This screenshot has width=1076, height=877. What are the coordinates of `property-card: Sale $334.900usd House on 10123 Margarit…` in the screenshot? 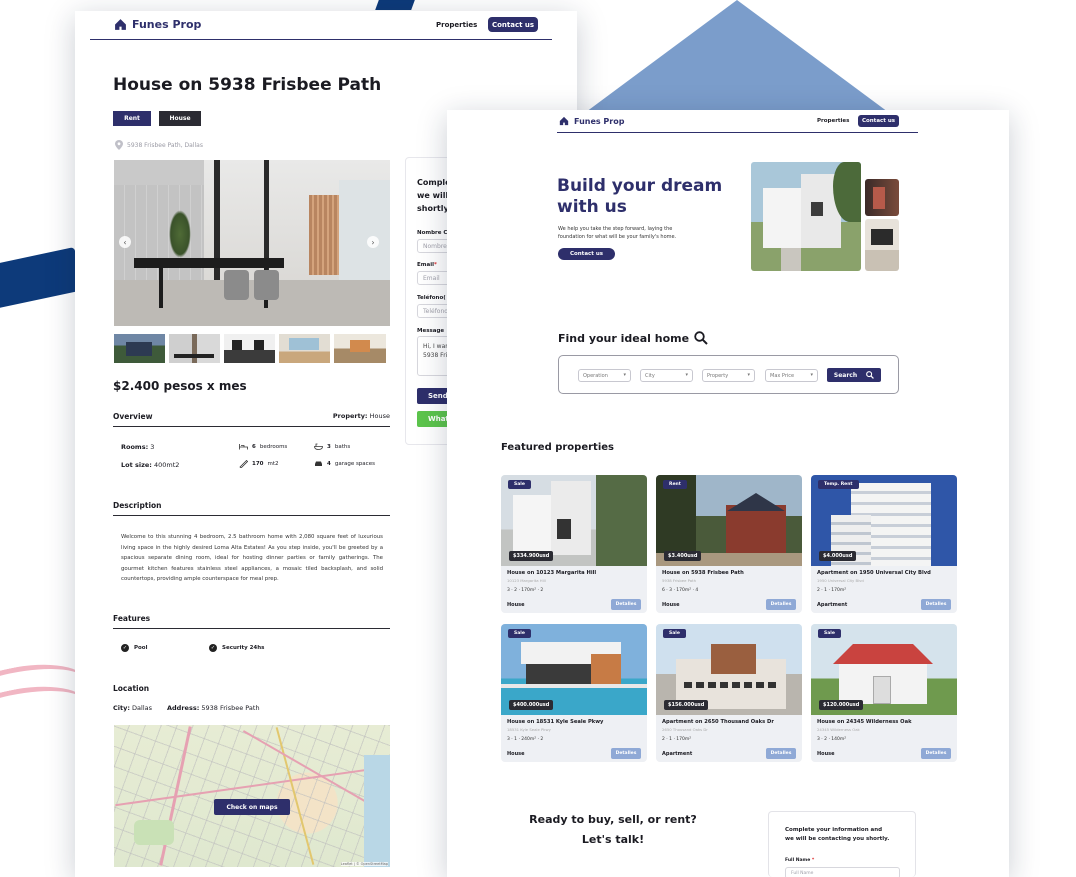 It's located at (574, 544).